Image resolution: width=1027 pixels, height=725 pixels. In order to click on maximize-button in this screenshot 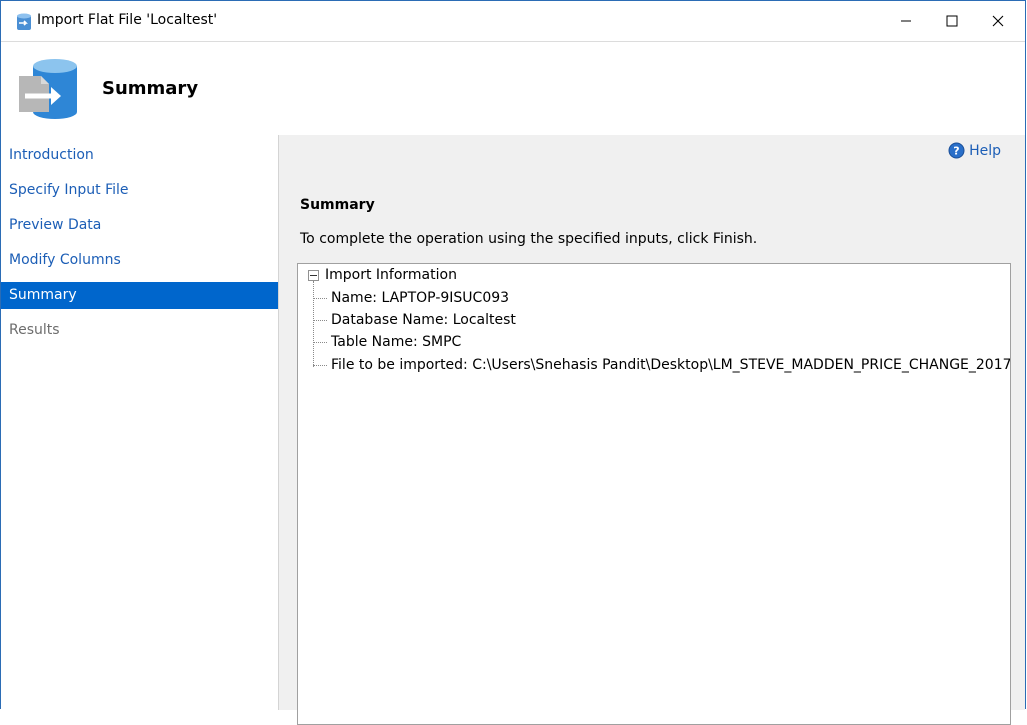, I will do `click(952, 21)`.